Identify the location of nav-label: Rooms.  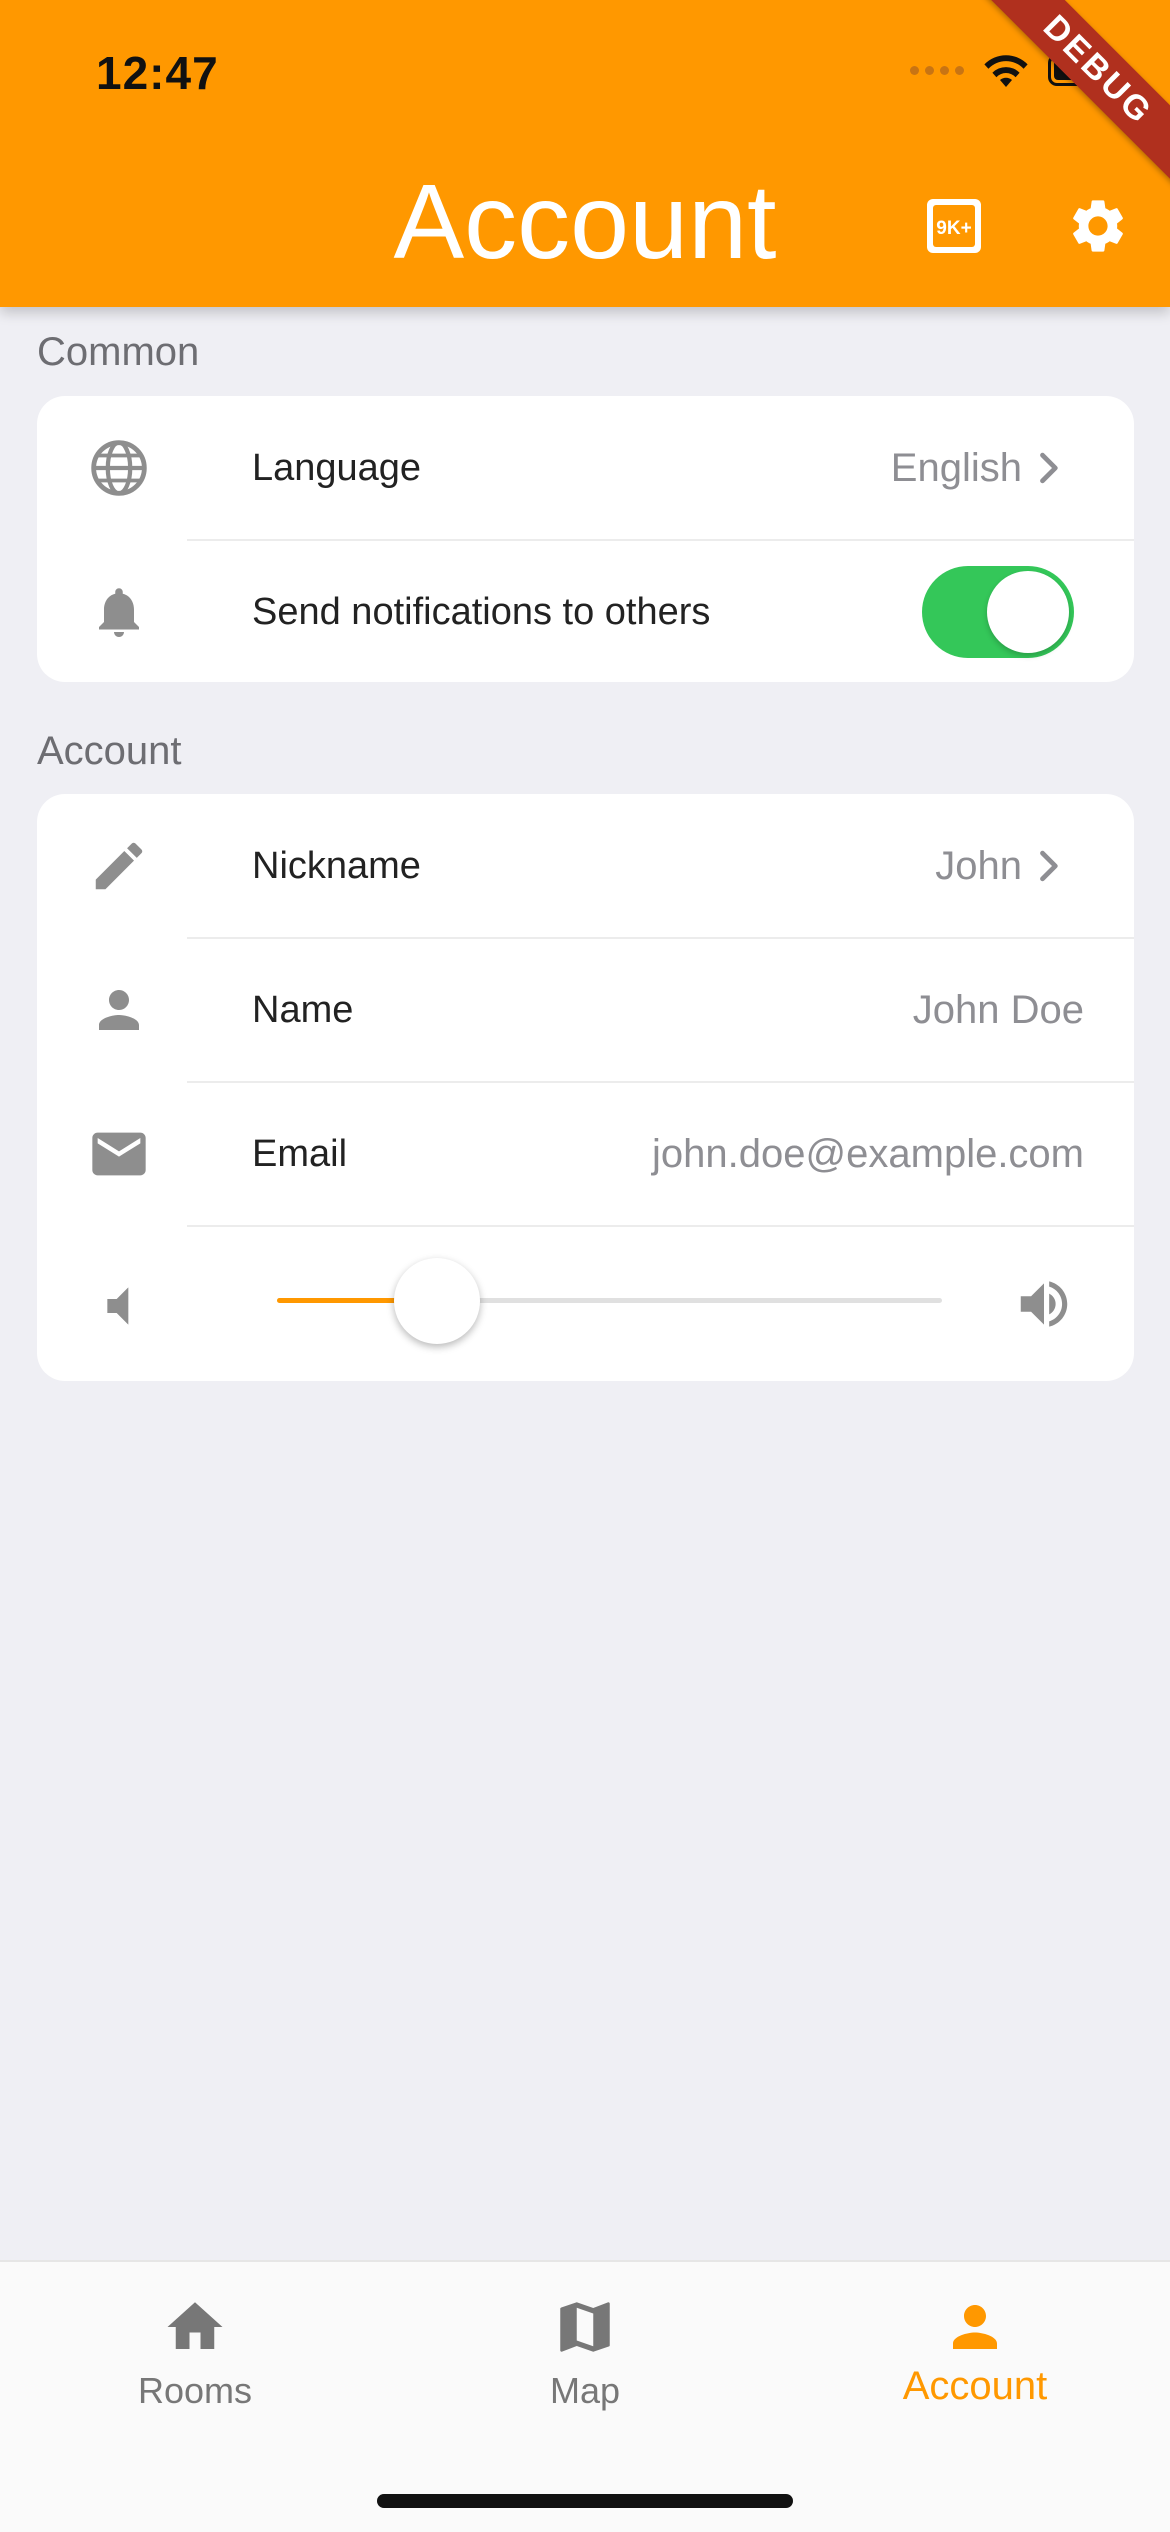
(195, 2390).